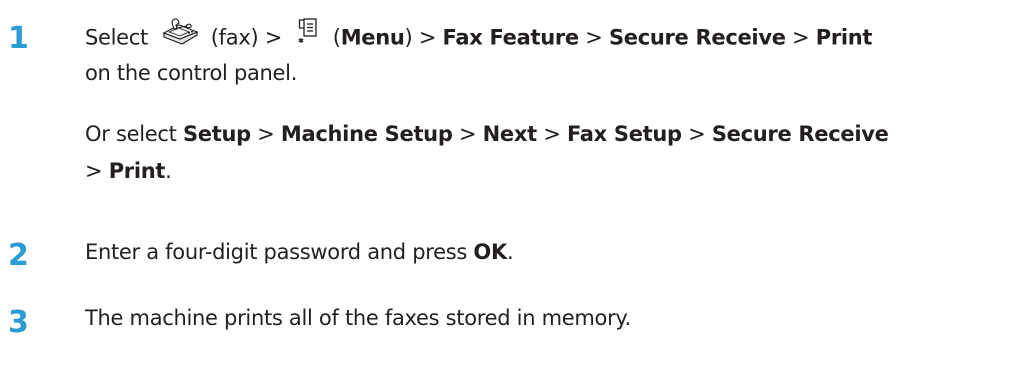 This screenshot has width=1035, height=374. I want to click on step-2-instruction: Enter a four-digit password and press, so click(276, 252).